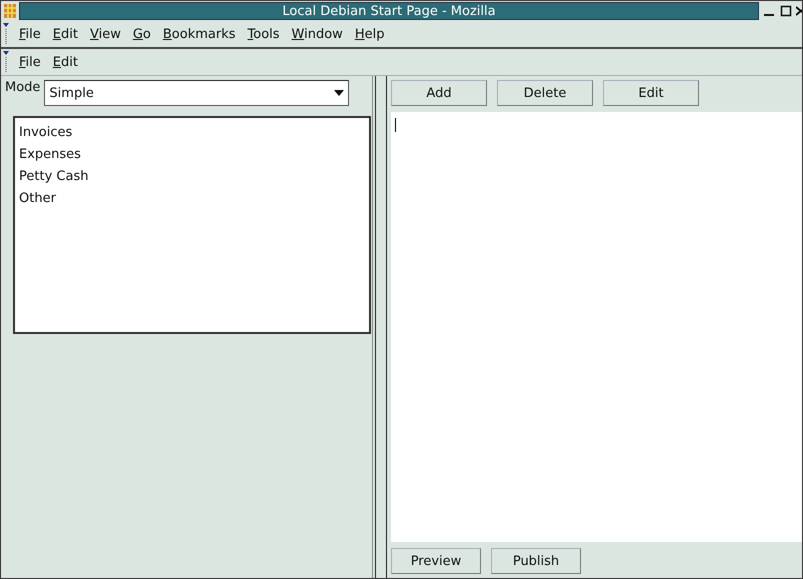 This screenshot has width=803, height=579. Describe the element at coordinates (192, 199) in the screenshot. I see `list-item: Other` at that location.